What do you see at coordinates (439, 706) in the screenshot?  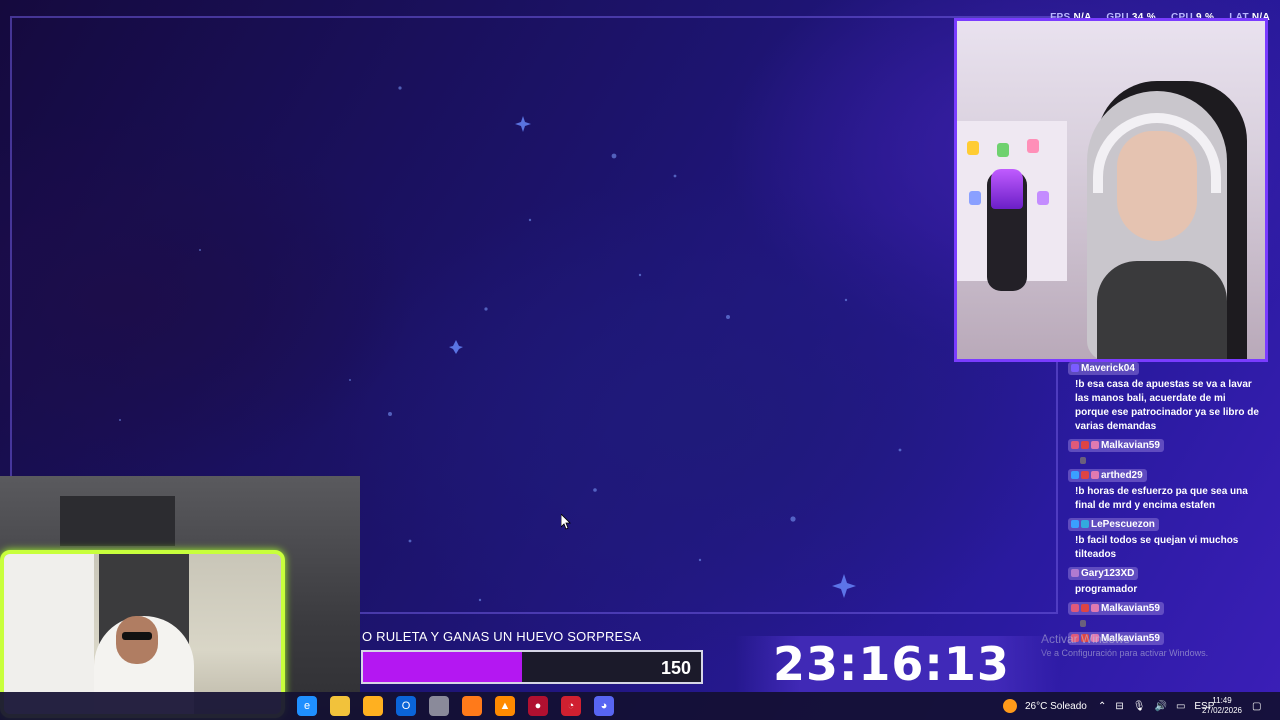 I see `app-icon` at bounding box center [439, 706].